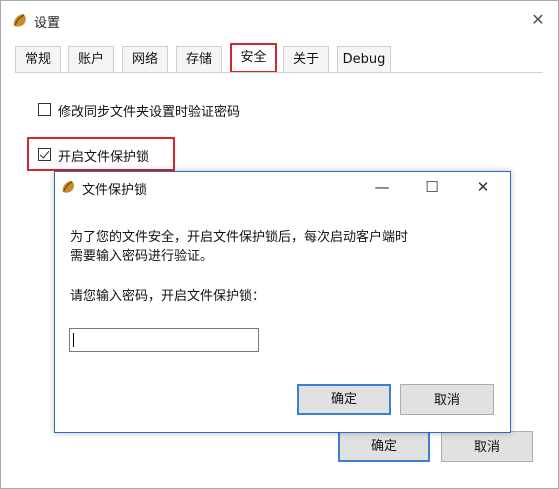 This screenshot has height=489, width=559. I want to click on verify-password-label: 修改同步文件夹设置时验证密码, so click(149, 112).